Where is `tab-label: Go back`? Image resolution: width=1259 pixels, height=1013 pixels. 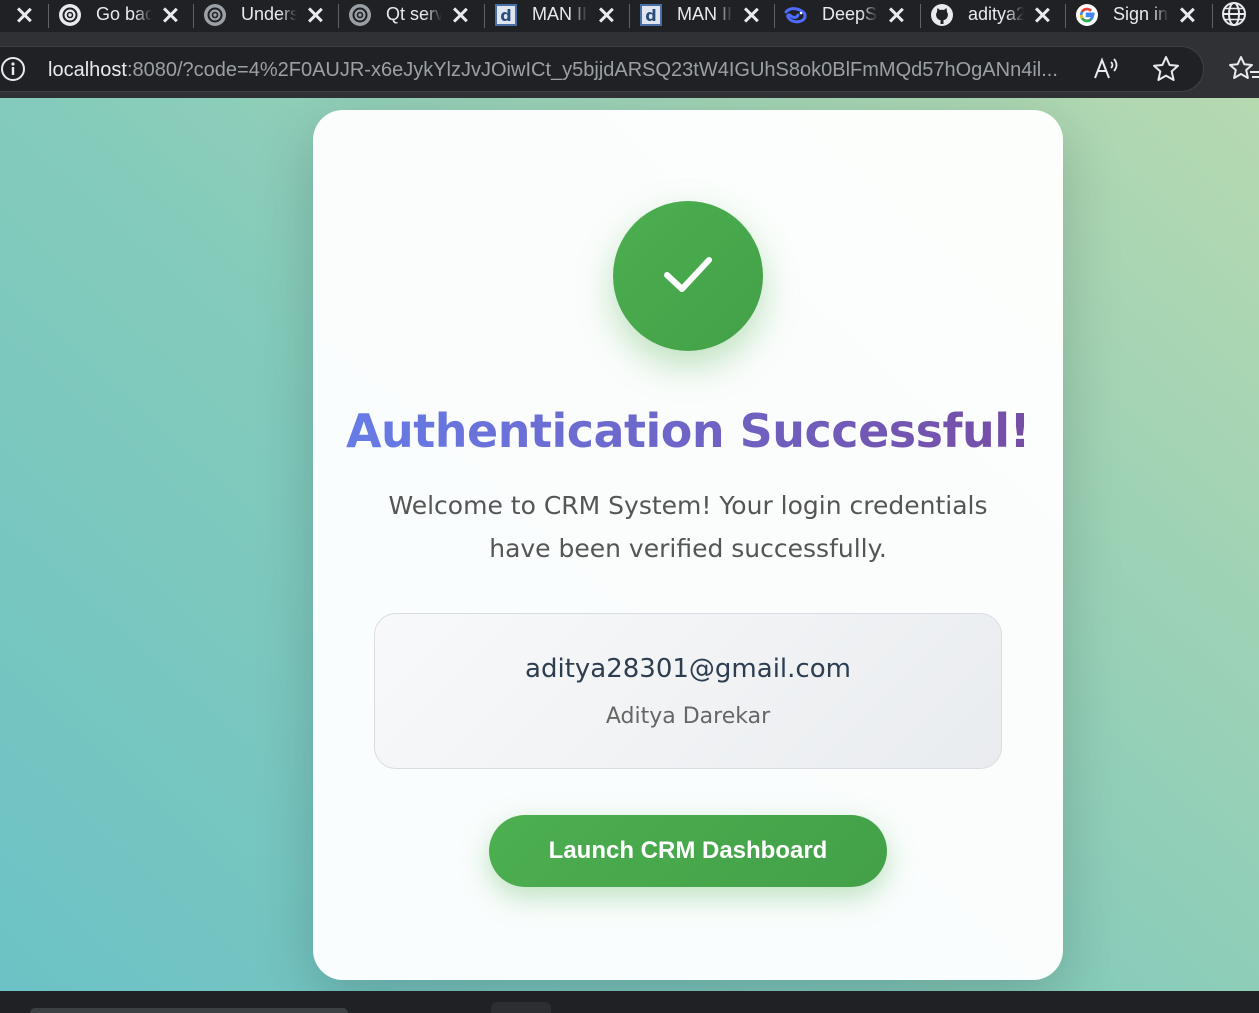 tab-label: Go back is located at coordinates (124, 14).